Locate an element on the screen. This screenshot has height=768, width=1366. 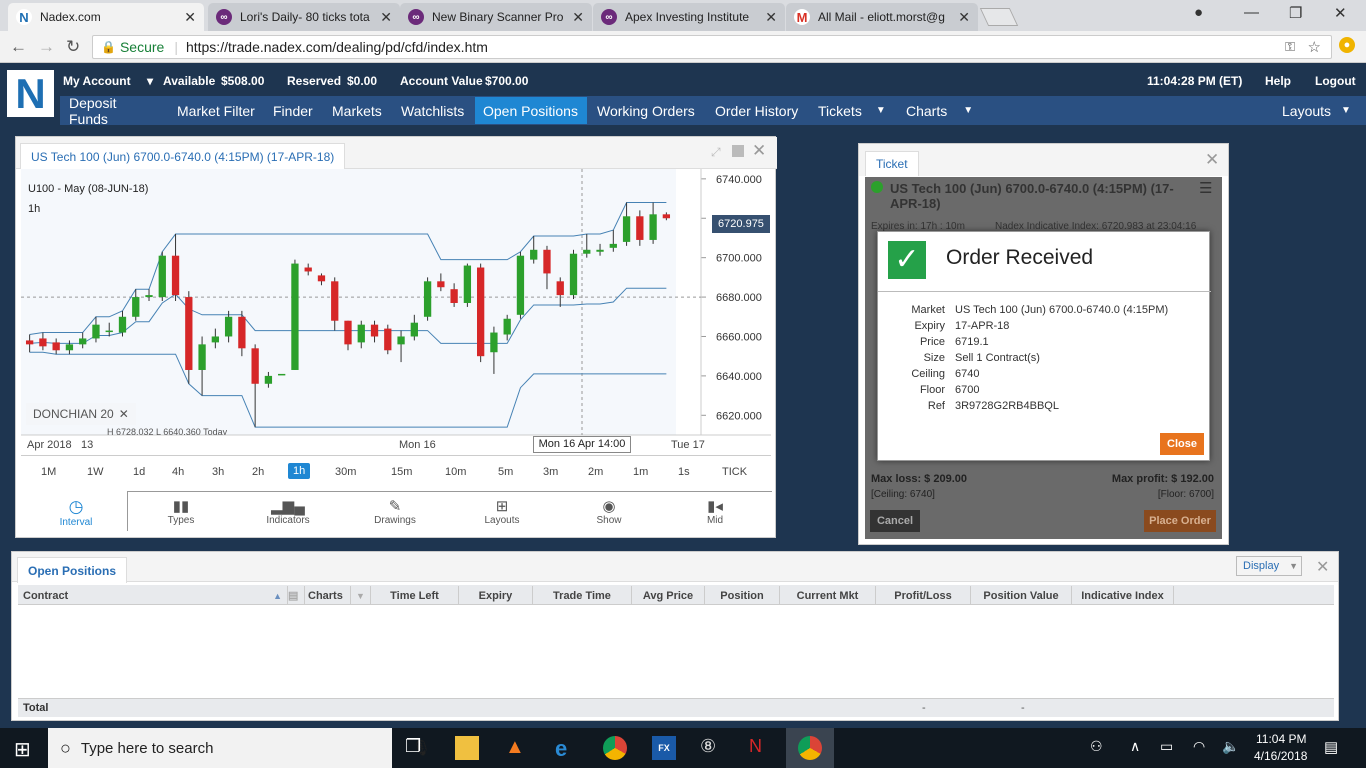
cancel-order-button: Cancel is located at coordinates (895, 521).